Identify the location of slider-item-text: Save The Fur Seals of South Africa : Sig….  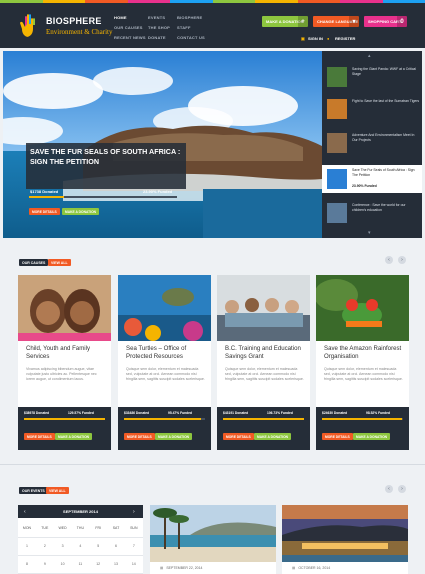
(383, 172).